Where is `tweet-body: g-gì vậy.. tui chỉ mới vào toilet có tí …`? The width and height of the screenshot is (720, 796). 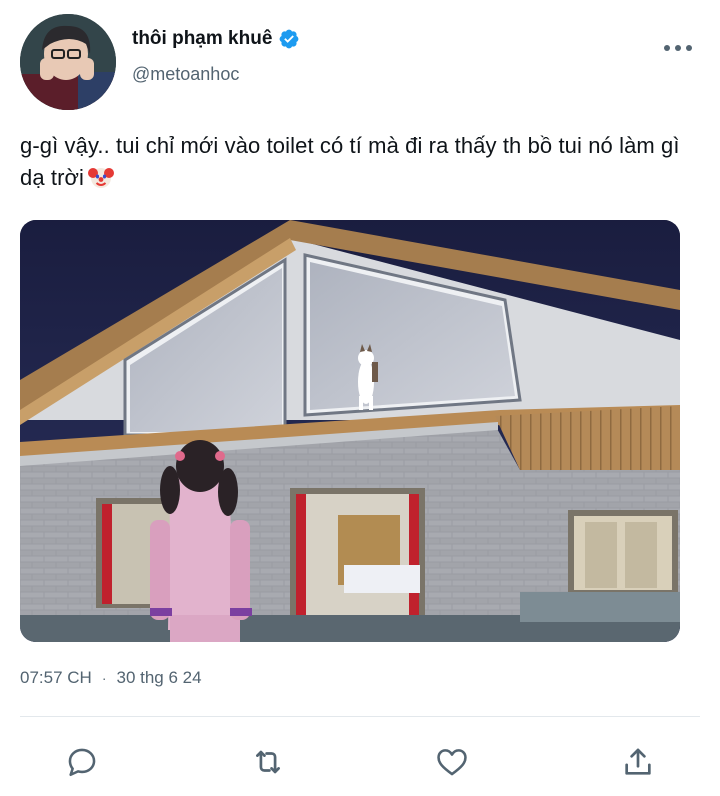
tweet-body: g-gì vậy.. tui chỉ mới vào toilet có tí … is located at coordinates (350, 161).